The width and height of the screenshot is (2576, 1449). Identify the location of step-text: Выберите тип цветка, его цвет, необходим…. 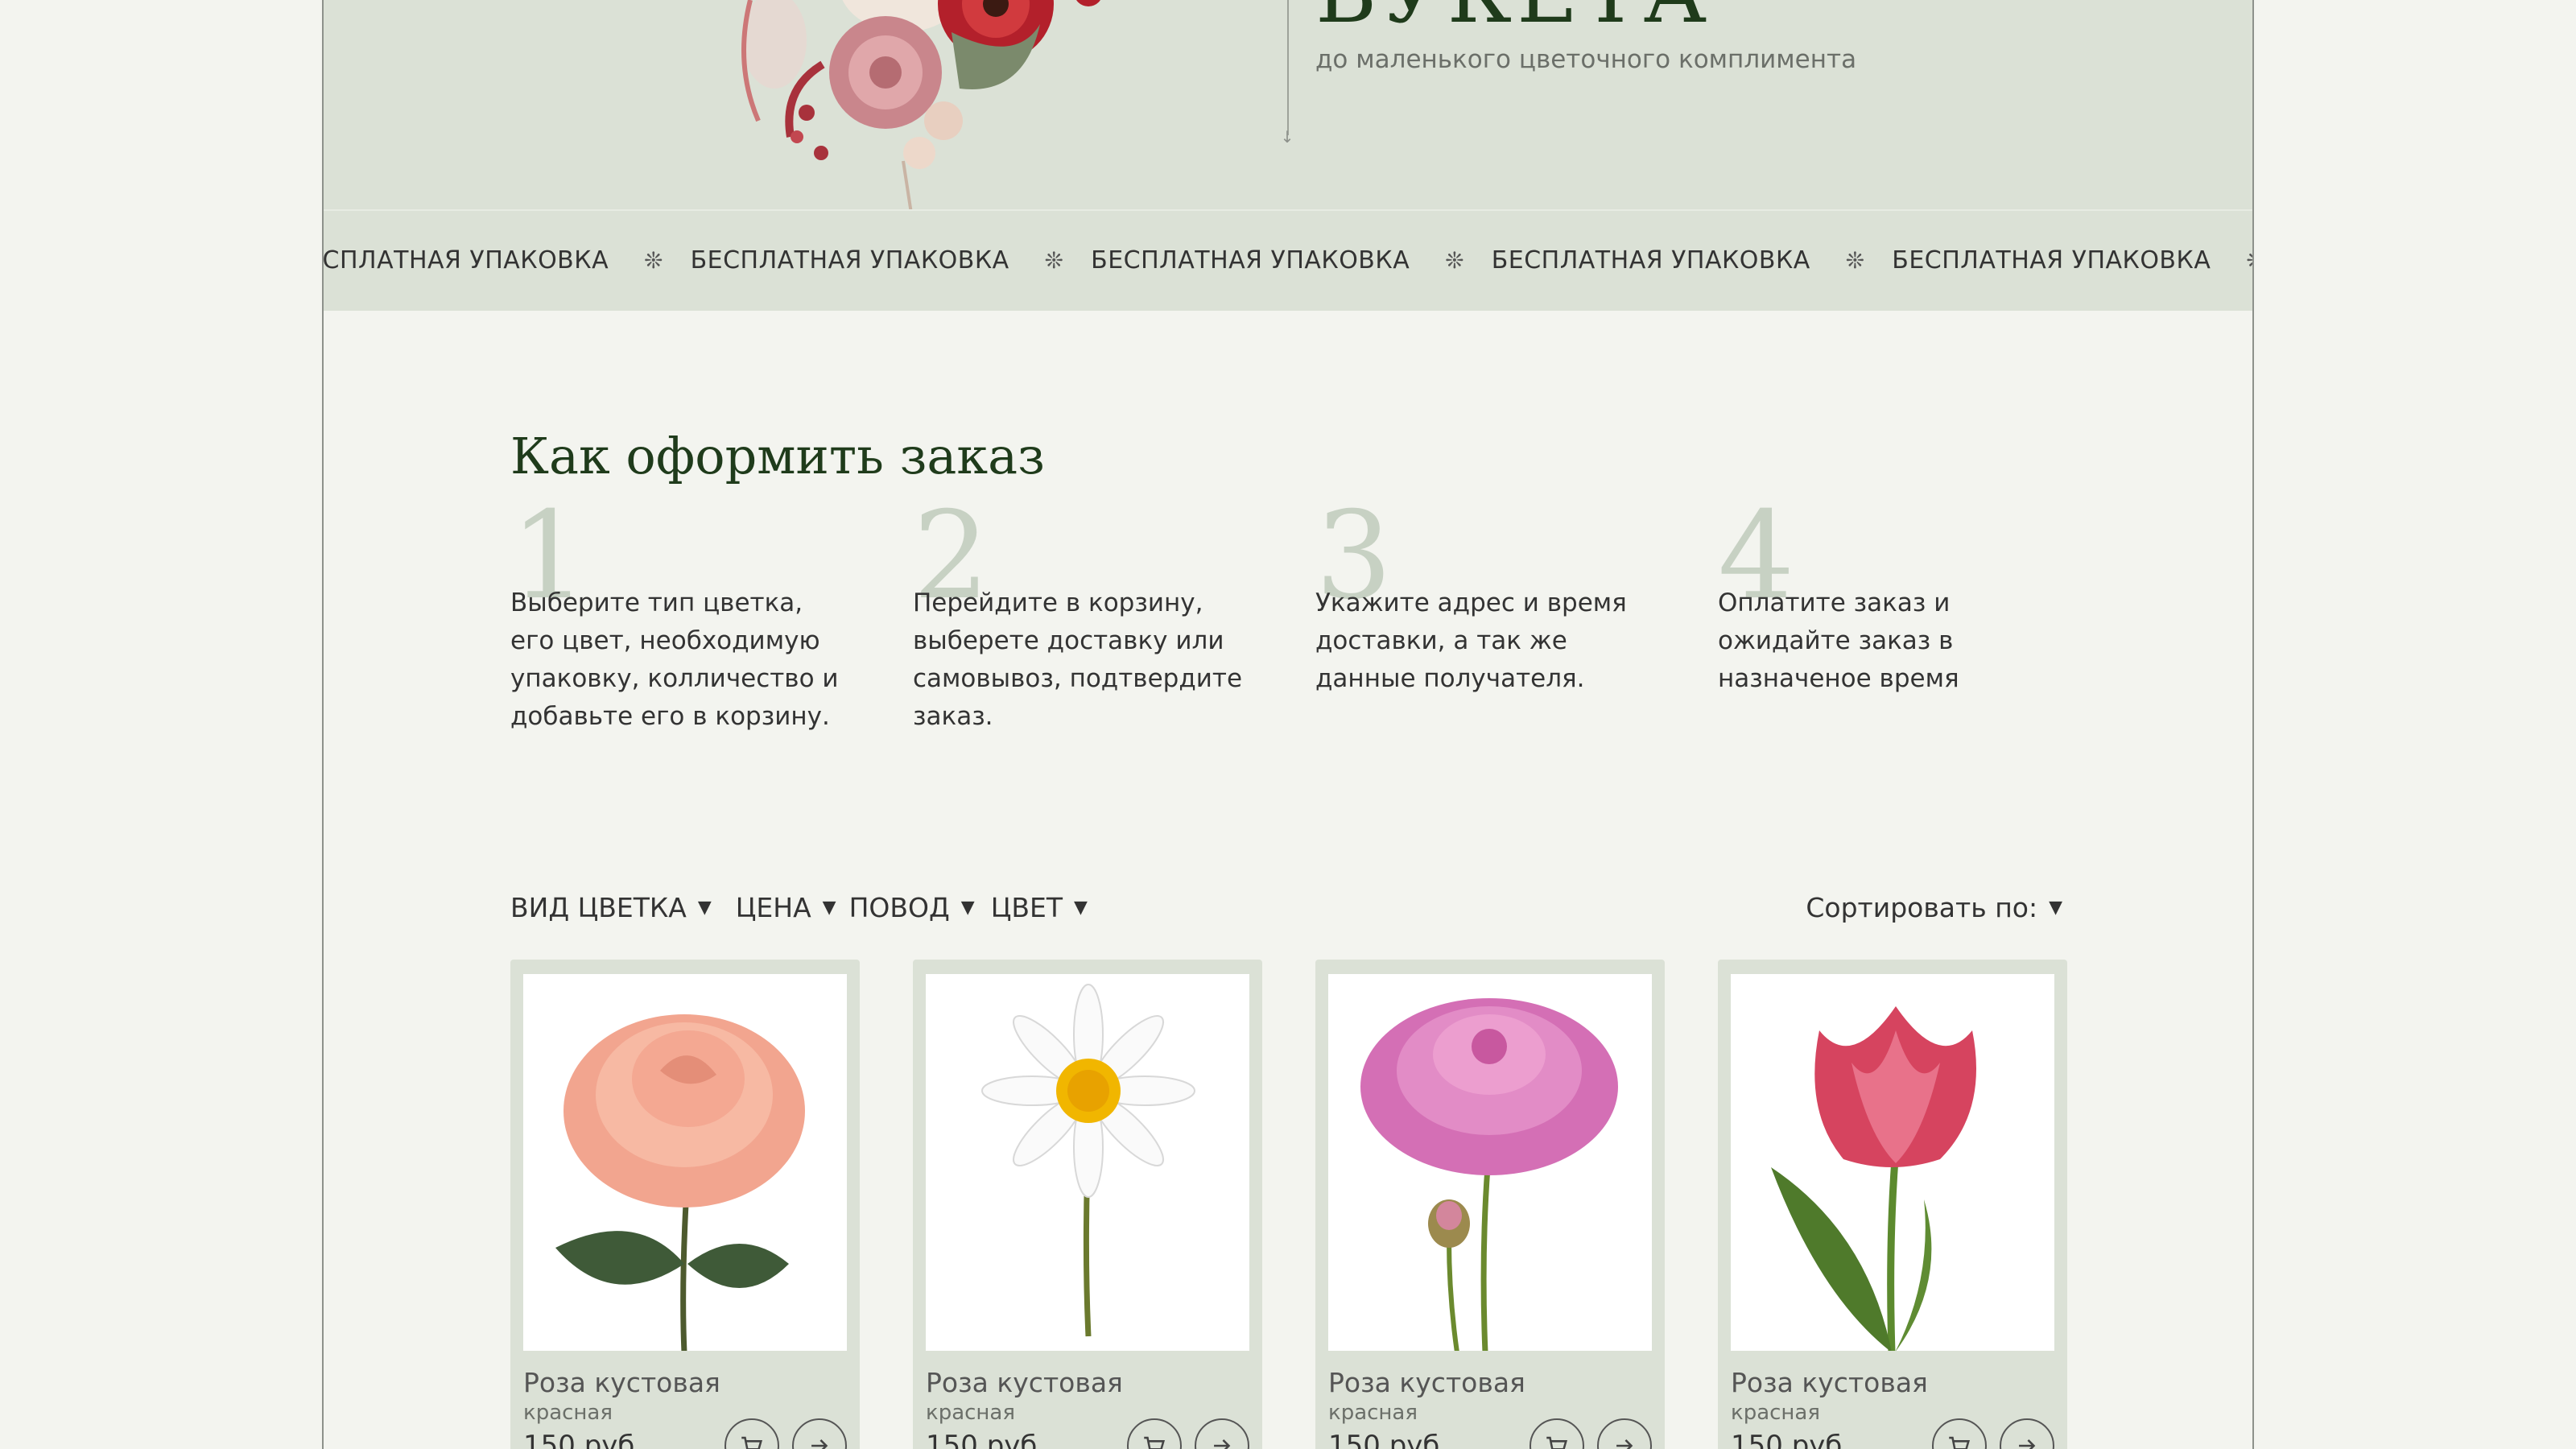
(674, 659).